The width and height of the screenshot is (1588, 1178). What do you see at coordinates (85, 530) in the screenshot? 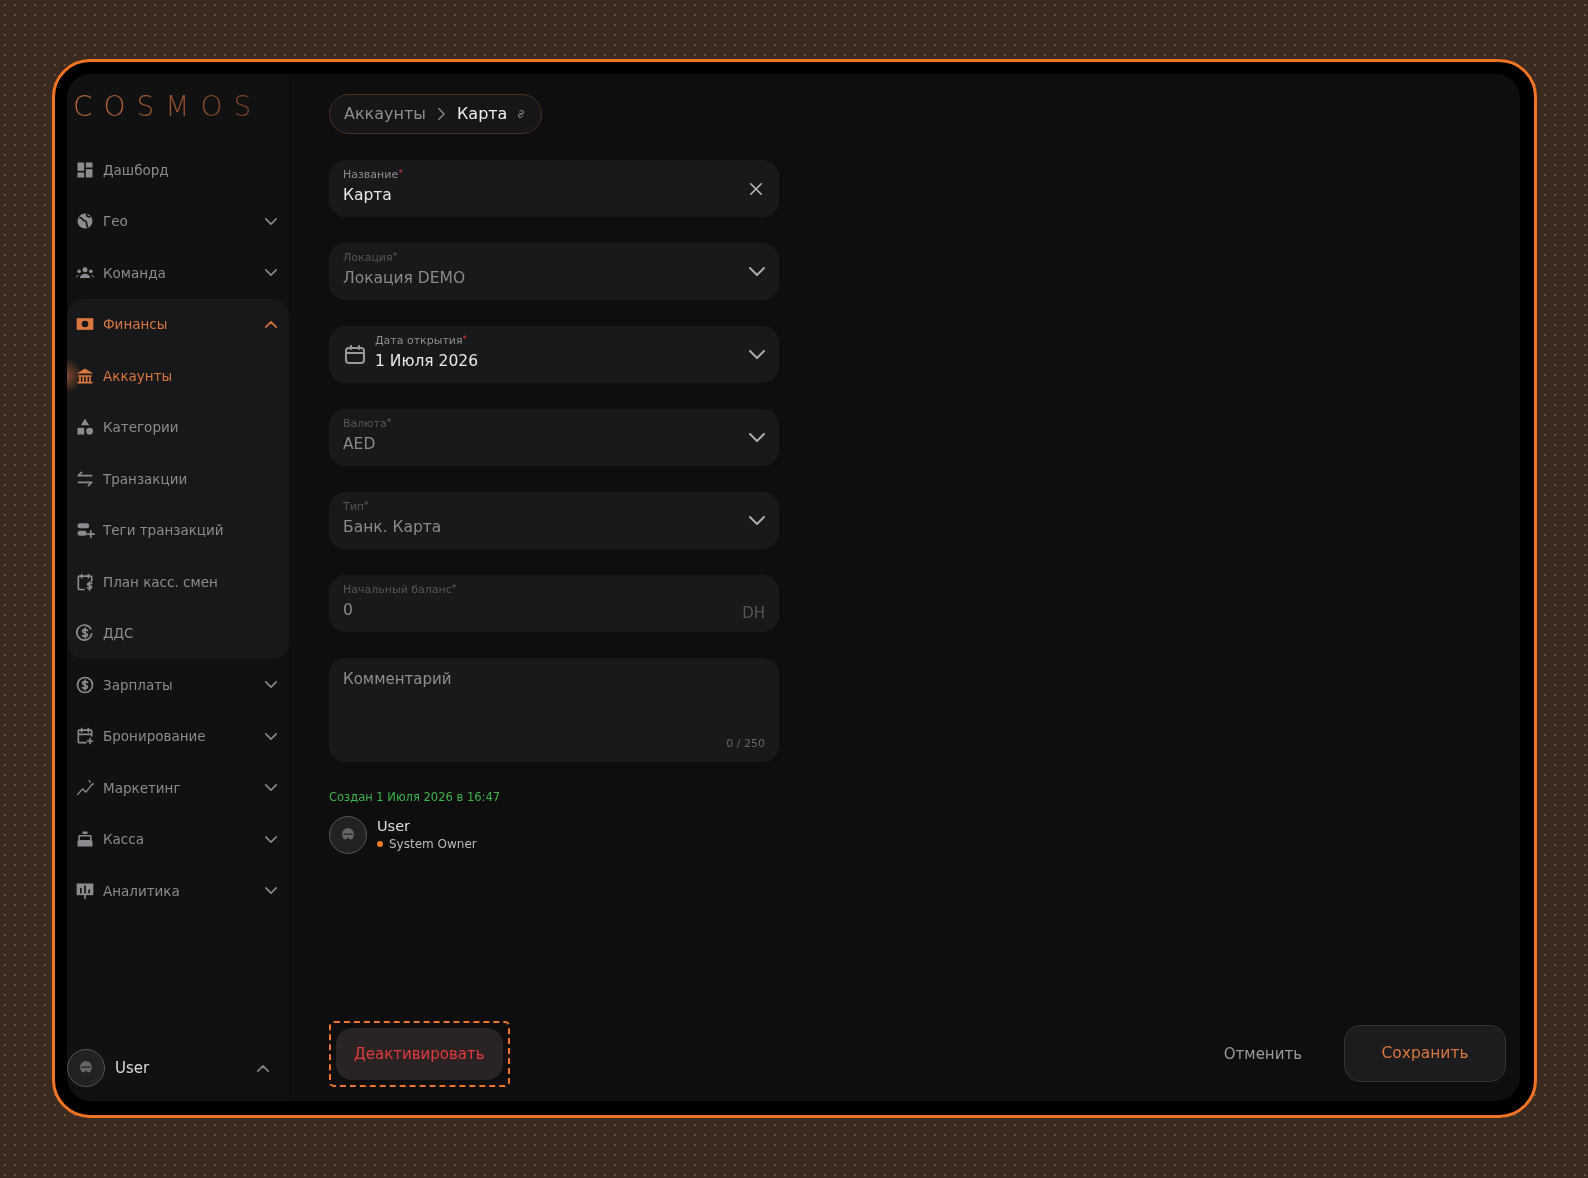
I see `tag-plus-icon` at bounding box center [85, 530].